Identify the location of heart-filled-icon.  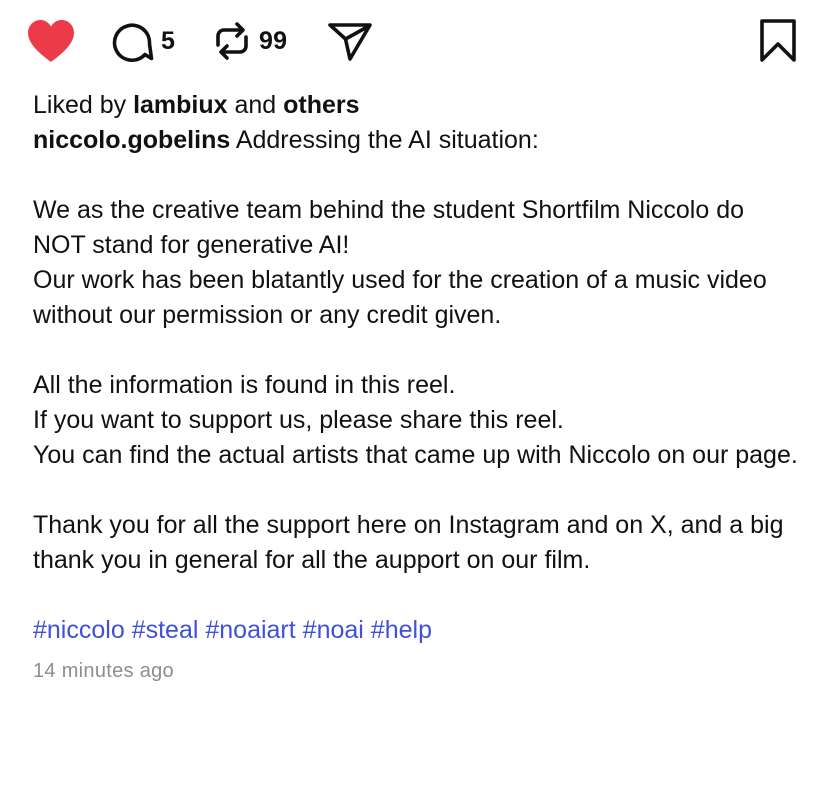
(51, 41).